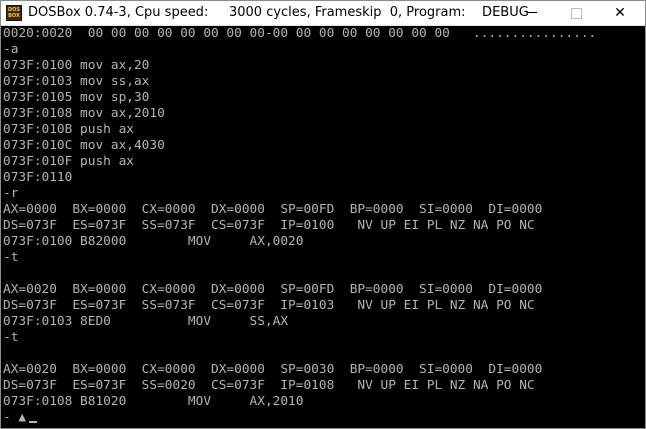 This screenshot has height=429, width=646. I want to click on maximize-icon, so click(576, 13).